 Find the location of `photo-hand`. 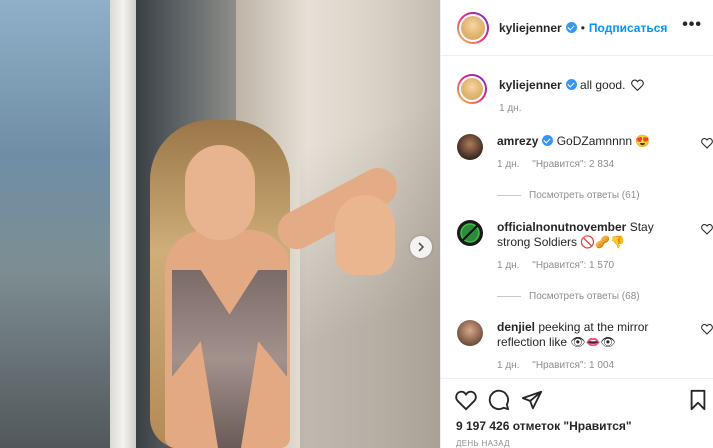

photo-hand is located at coordinates (365, 235).